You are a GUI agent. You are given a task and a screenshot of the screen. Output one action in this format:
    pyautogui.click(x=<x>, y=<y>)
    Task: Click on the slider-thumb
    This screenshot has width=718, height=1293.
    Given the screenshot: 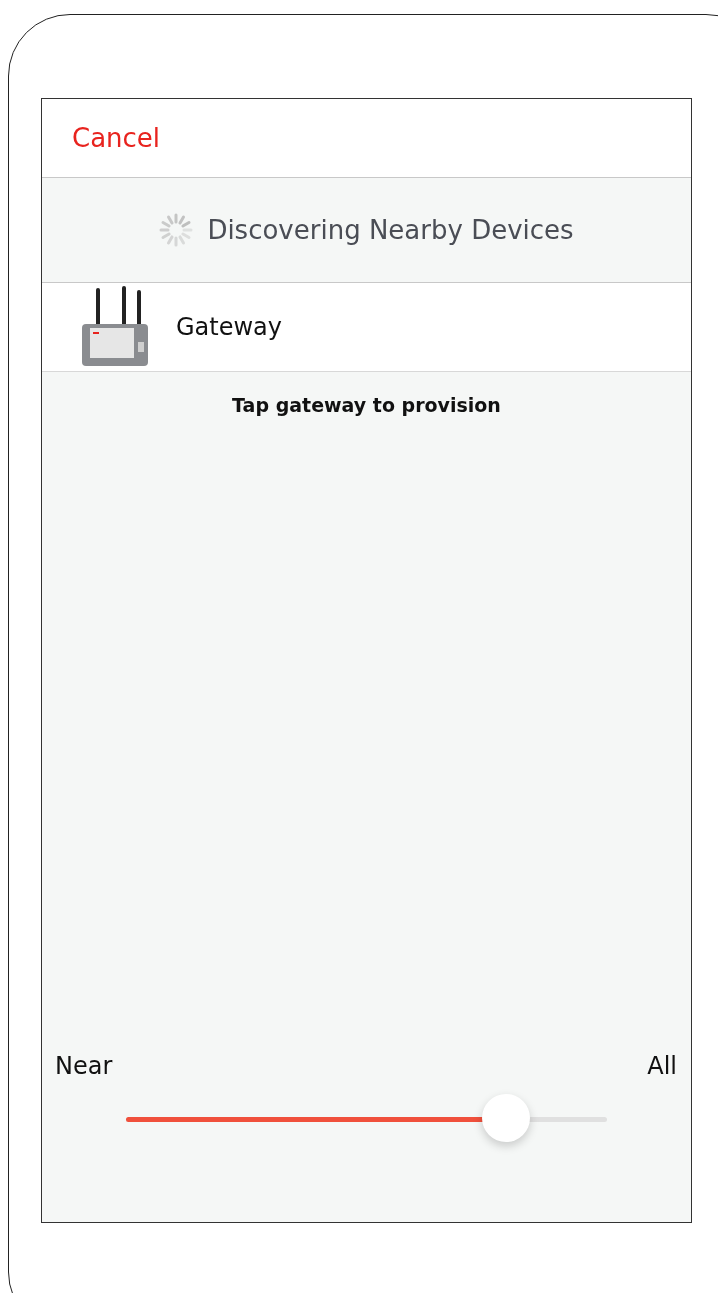 What is the action you would take?
    pyautogui.click(x=506, y=1118)
    